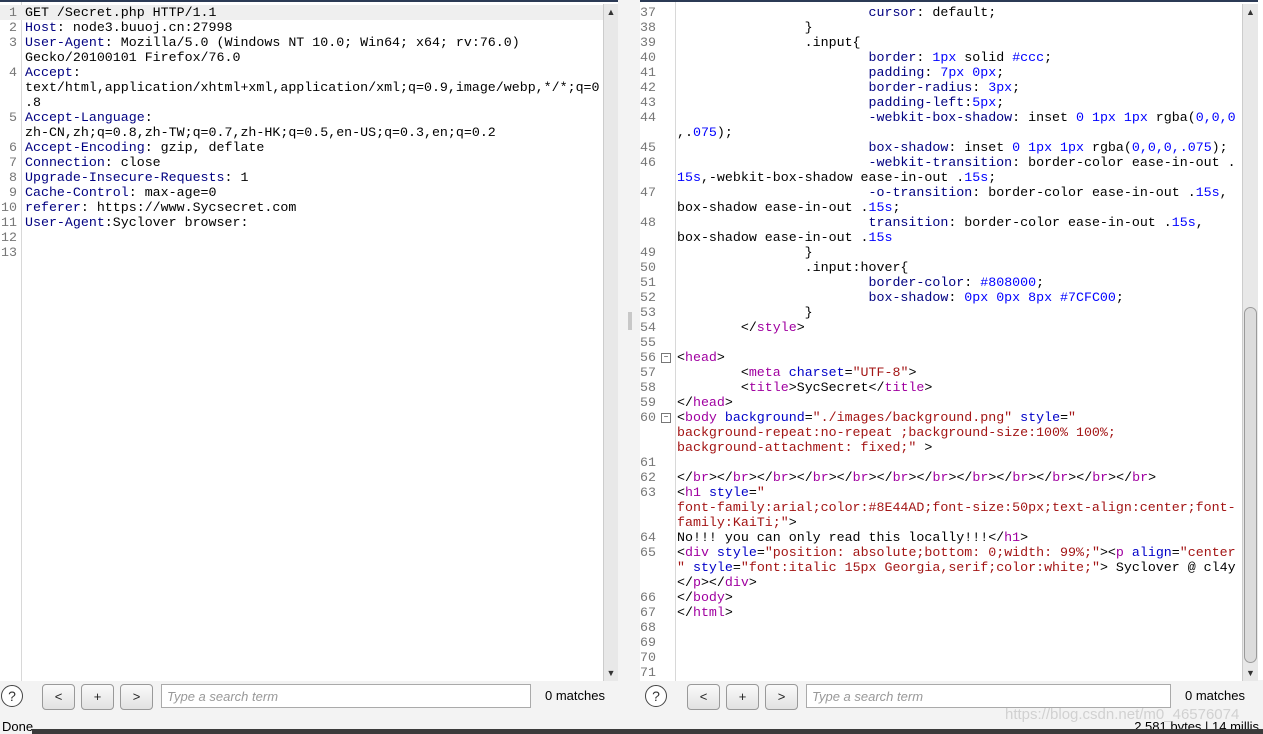  Describe the element at coordinates (18, 726) in the screenshot. I see `status-text: Done` at that location.